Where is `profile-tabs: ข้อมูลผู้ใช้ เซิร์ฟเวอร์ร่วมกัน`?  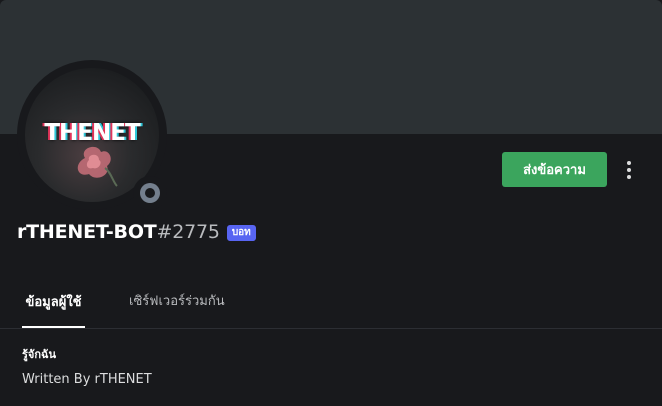
profile-tabs: ข้อมูลผู้ใช้ เซิร์ฟเวอร์ร่วมกัน is located at coordinates (331, 301).